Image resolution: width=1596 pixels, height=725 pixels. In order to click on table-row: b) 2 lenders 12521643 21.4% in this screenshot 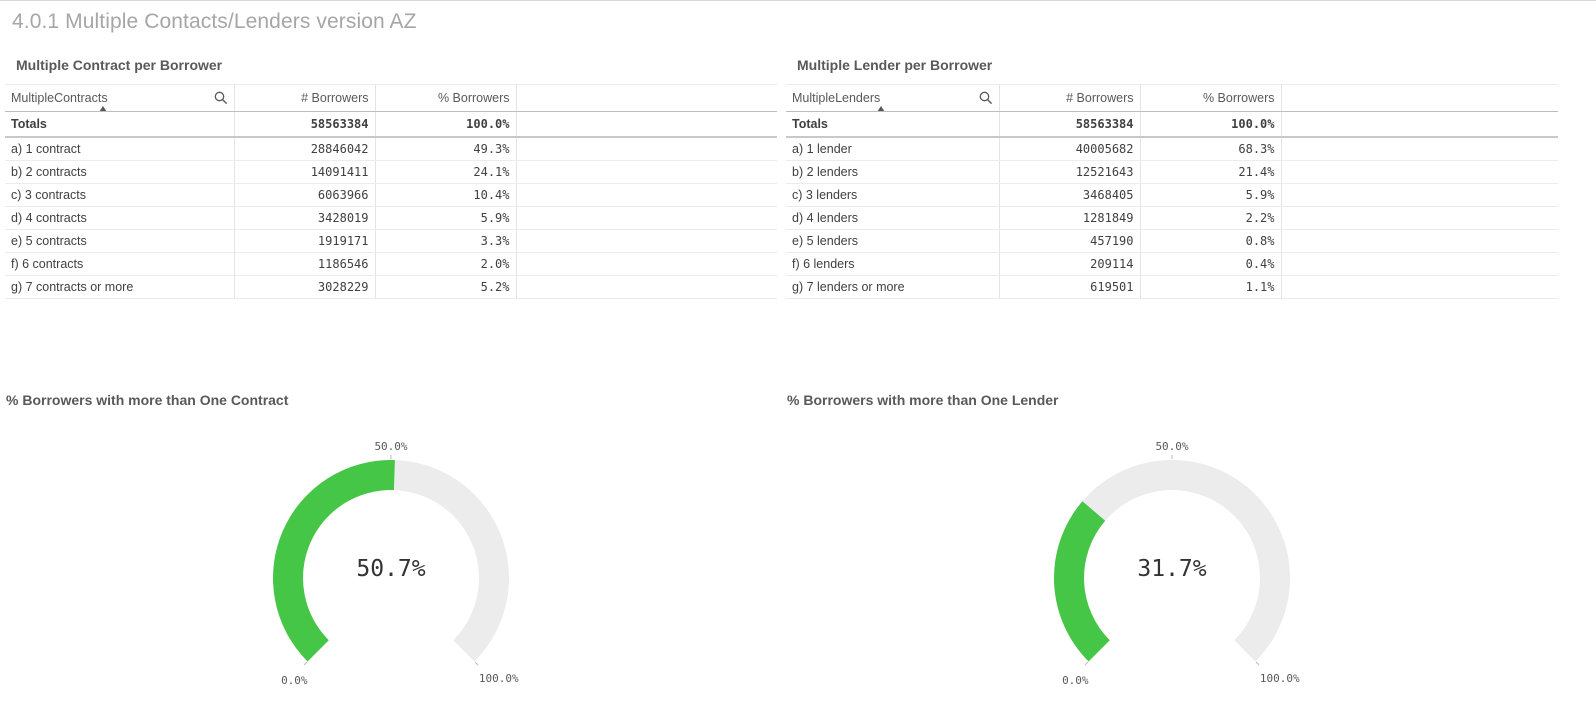, I will do `click(1172, 172)`.